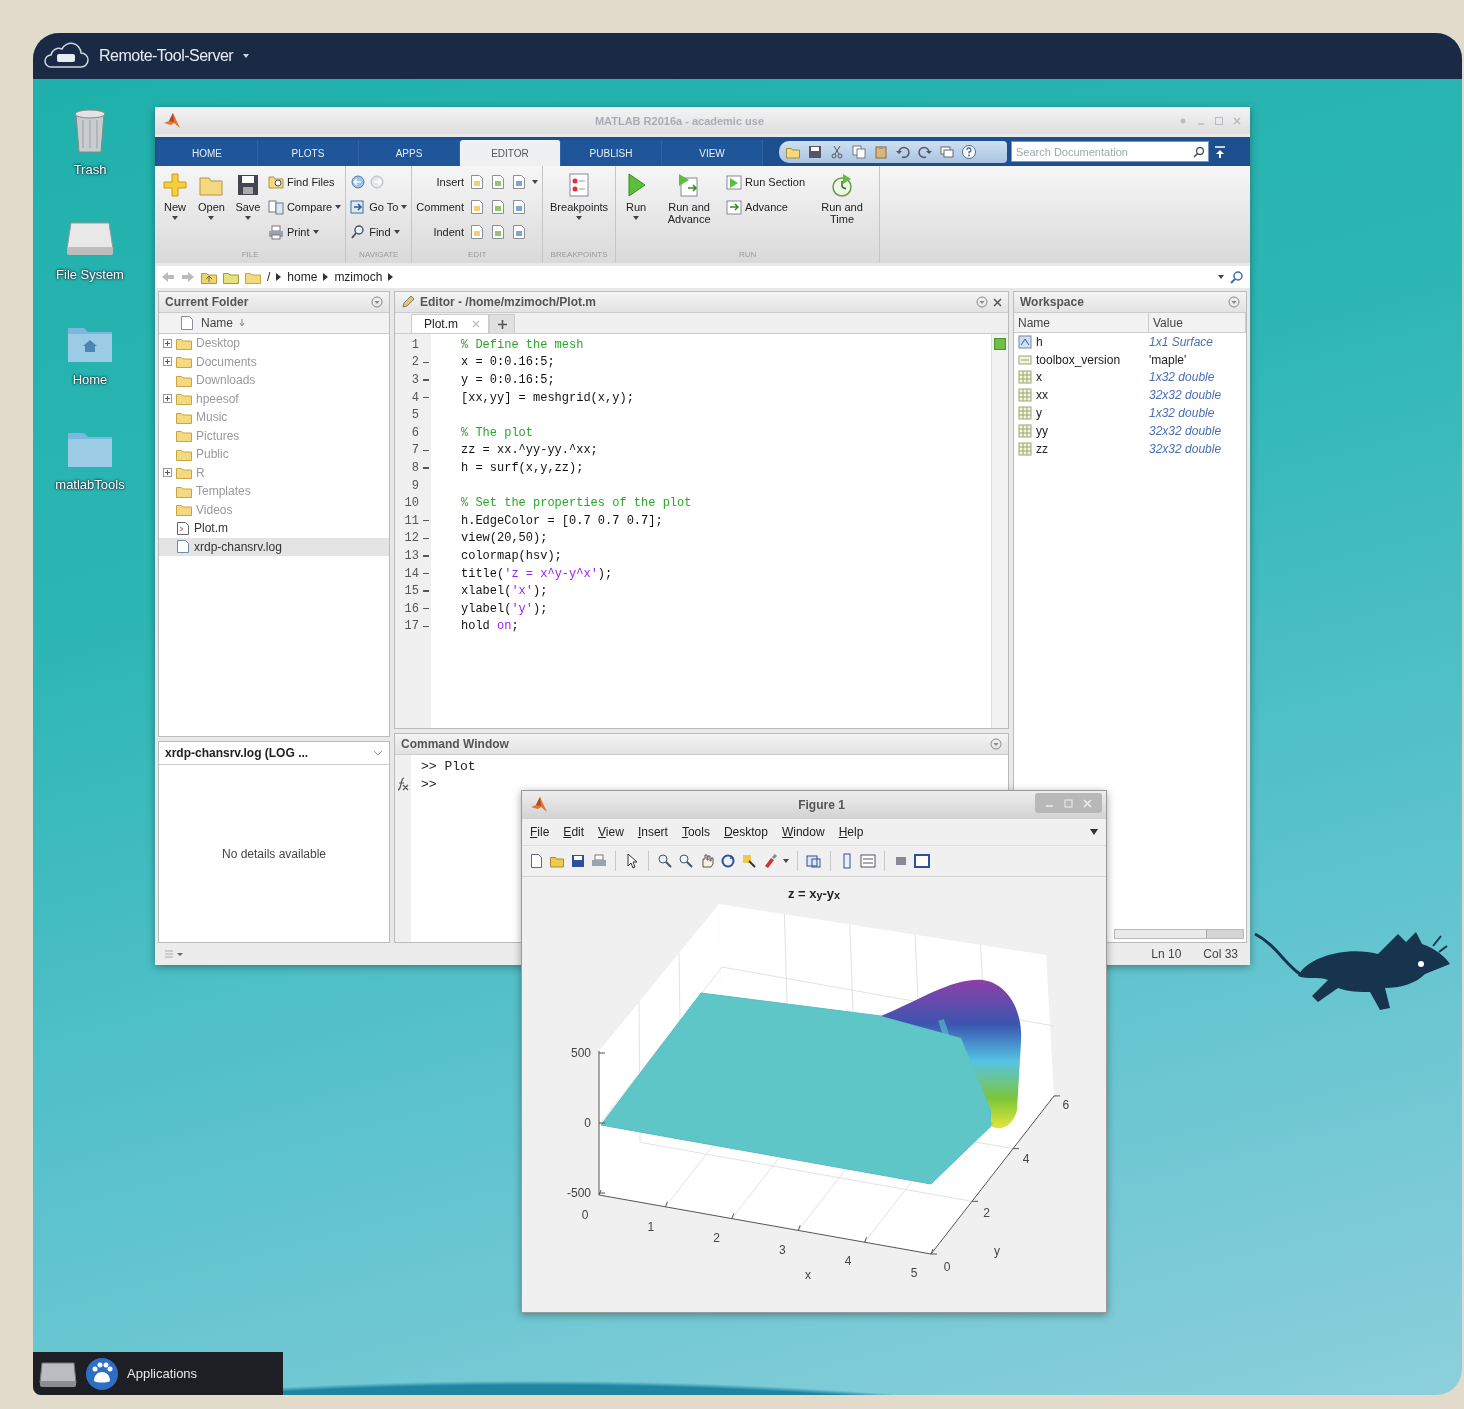  Describe the element at coordinates (175, 211) in the screenshot. I see `toolstrip-button: New` at that location.